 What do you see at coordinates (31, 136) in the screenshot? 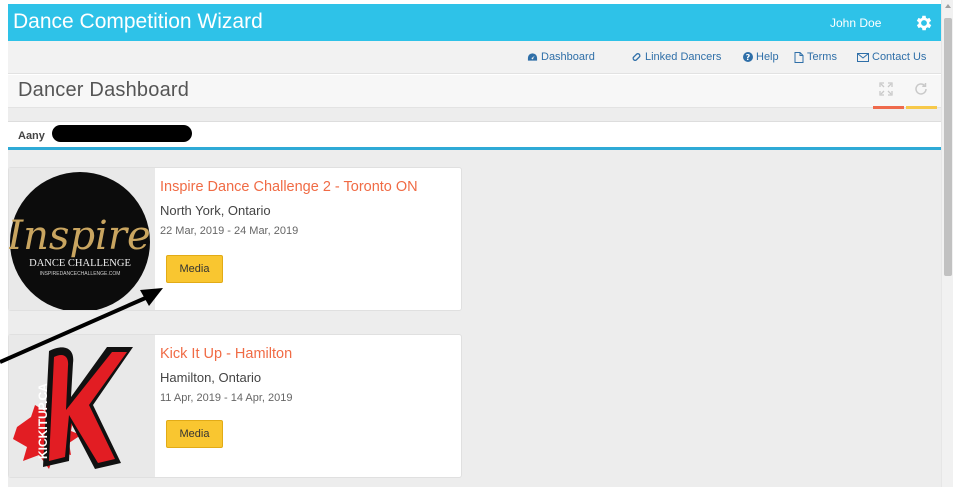
I see `dancer-name: Aany` at bounding box center [31, 136].